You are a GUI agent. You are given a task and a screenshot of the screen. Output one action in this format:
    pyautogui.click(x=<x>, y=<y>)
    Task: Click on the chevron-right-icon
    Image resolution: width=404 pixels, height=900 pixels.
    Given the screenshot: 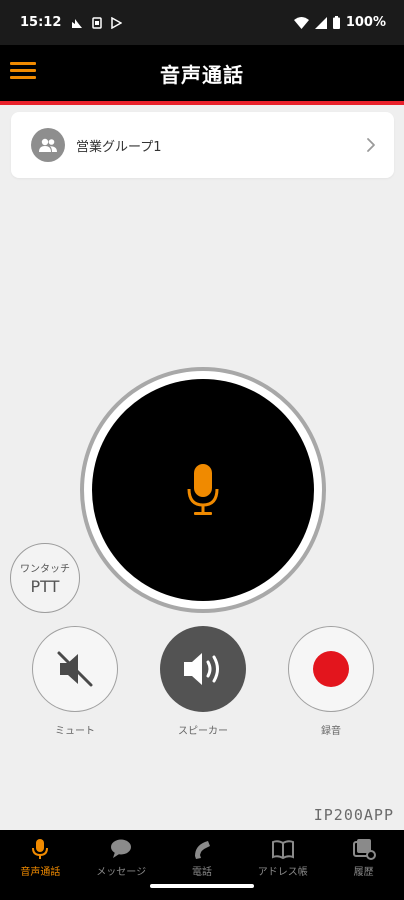 What is the action you would take?
    pyautogui.click(x=371, y=145)
    